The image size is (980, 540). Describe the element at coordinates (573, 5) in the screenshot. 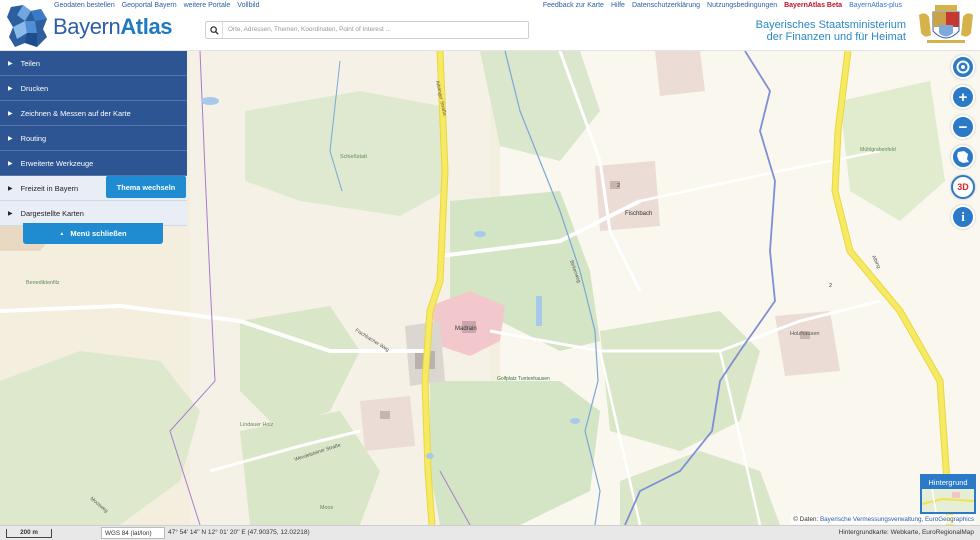

I see `link-feedback: Feedback zur Karte` at that location.